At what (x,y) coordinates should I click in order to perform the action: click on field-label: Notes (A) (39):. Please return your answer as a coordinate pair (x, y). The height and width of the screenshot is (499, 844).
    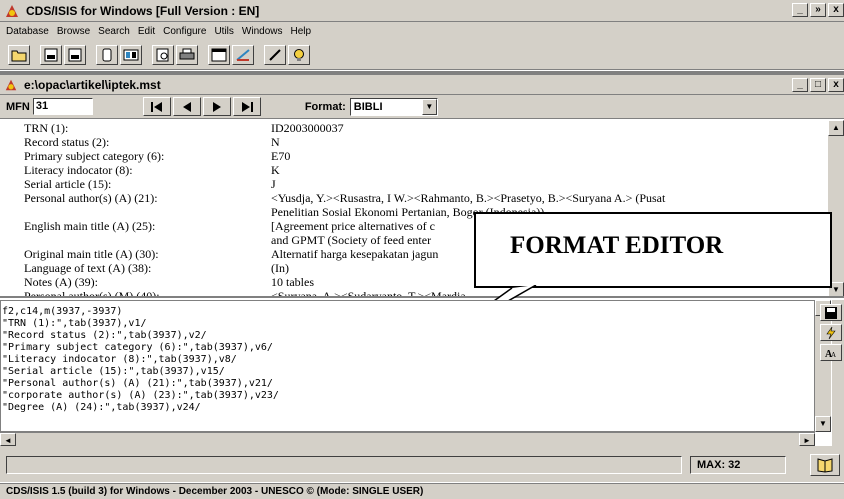
    Looking at the image, I should click on (61, 282).